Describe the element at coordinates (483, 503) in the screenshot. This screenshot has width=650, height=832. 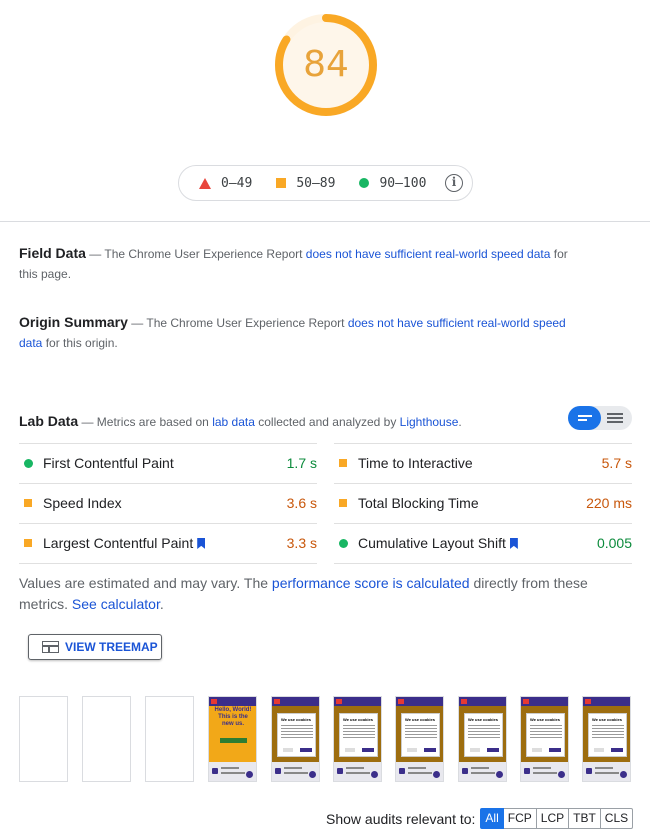
I see `metric-total-blocking-time: Total Blocking Time 220 ms` at that location.